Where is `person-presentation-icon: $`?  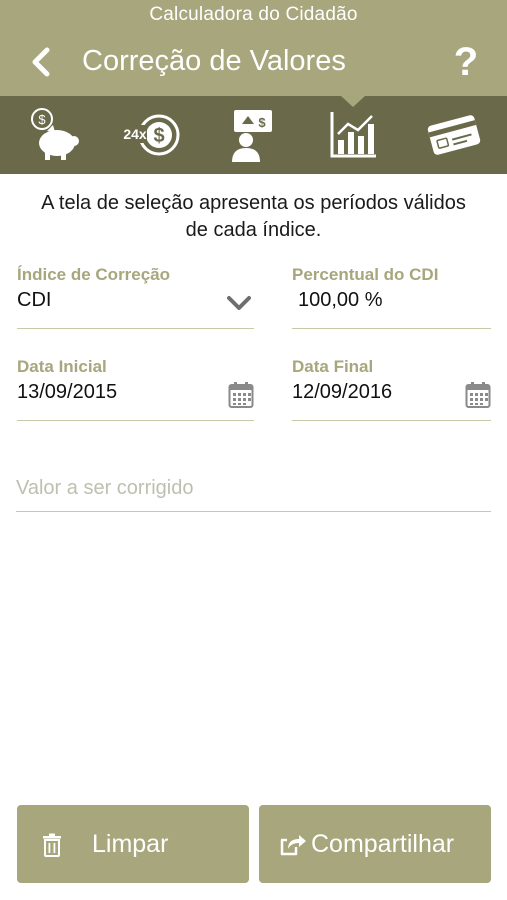 person-presentation-icon: $ is located at coordinates (252, 136).